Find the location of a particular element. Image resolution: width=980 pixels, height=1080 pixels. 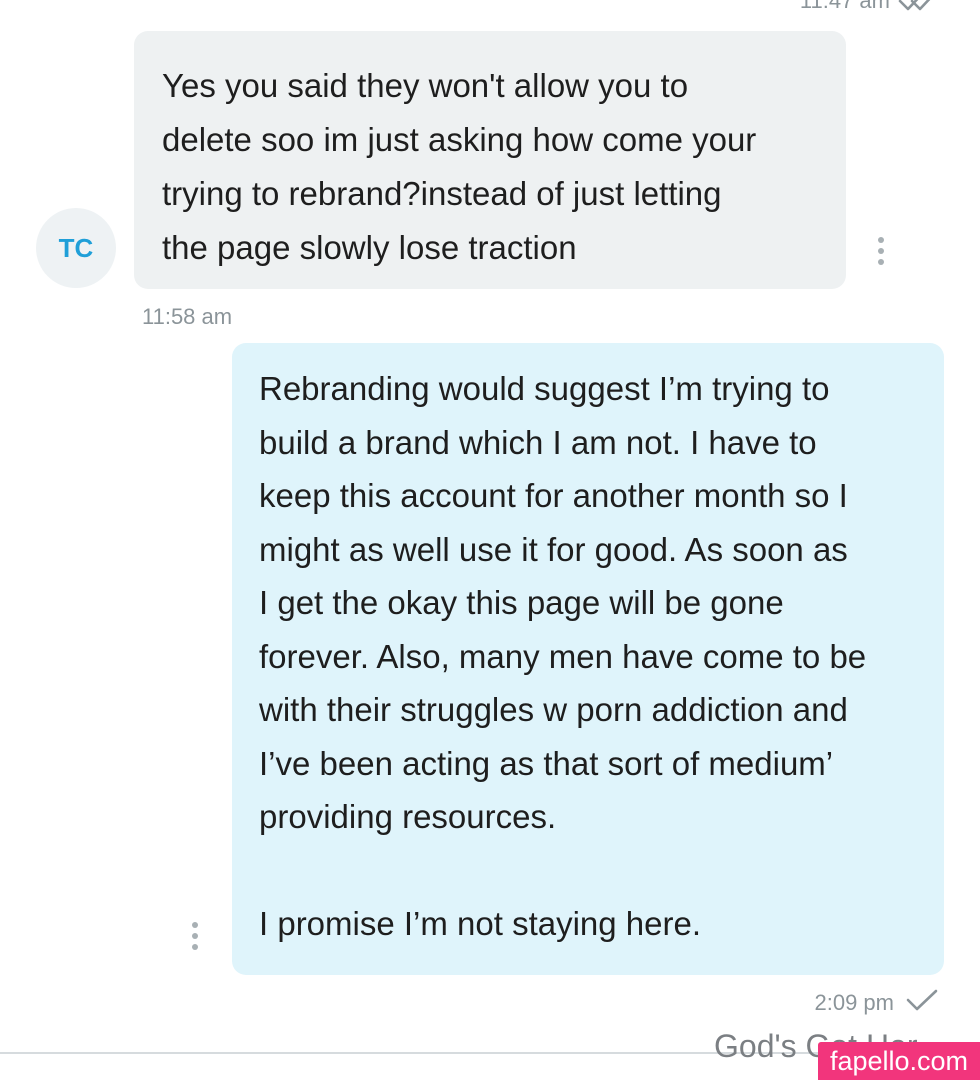

message-closing-line: I promise I’m not staying here. is located at coordinates (480, 923).